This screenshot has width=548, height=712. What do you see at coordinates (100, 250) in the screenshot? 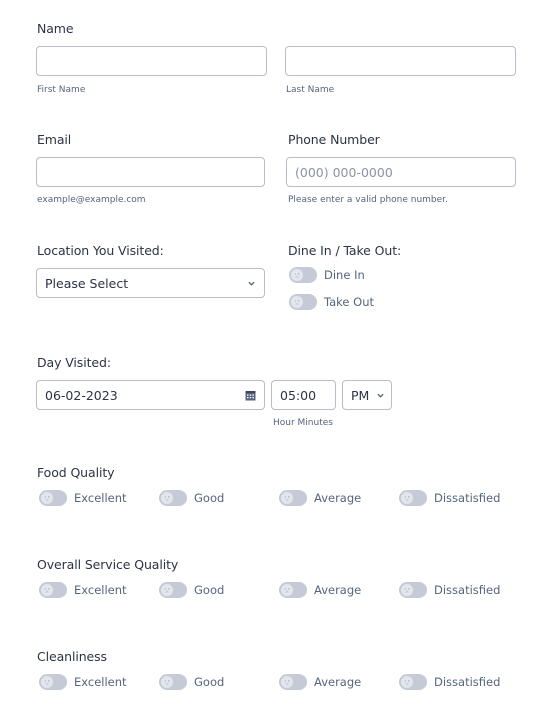
I see `location-label: Location You Visited:` at bounding box center [100, 250].